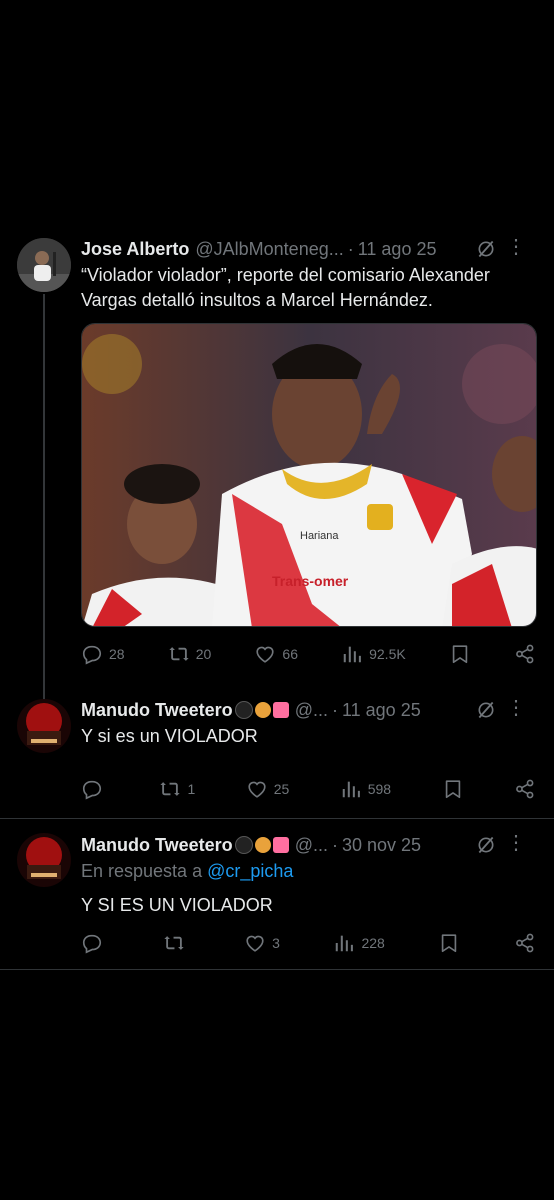 Image resolution: width=554 pixels, height=1200 pixels. Describe the element at coordinates (308, 789) in the screenshot. I see `tweet-actions: 1 25 598` at that location.